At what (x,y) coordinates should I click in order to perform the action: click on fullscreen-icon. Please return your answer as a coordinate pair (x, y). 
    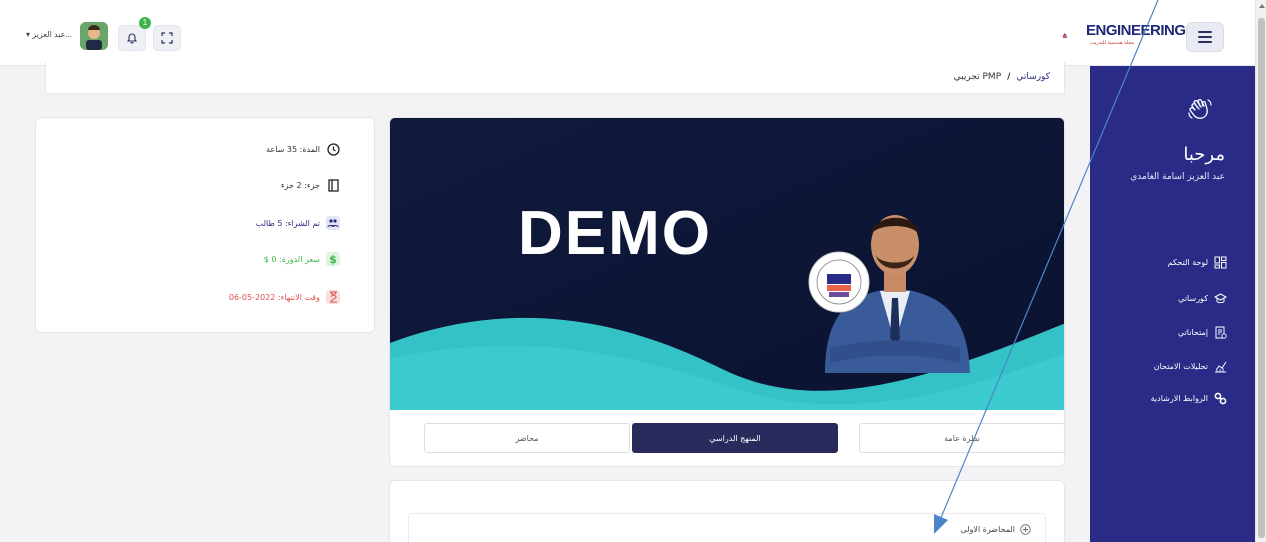
    Looking at the image, I should click on (167, 38).